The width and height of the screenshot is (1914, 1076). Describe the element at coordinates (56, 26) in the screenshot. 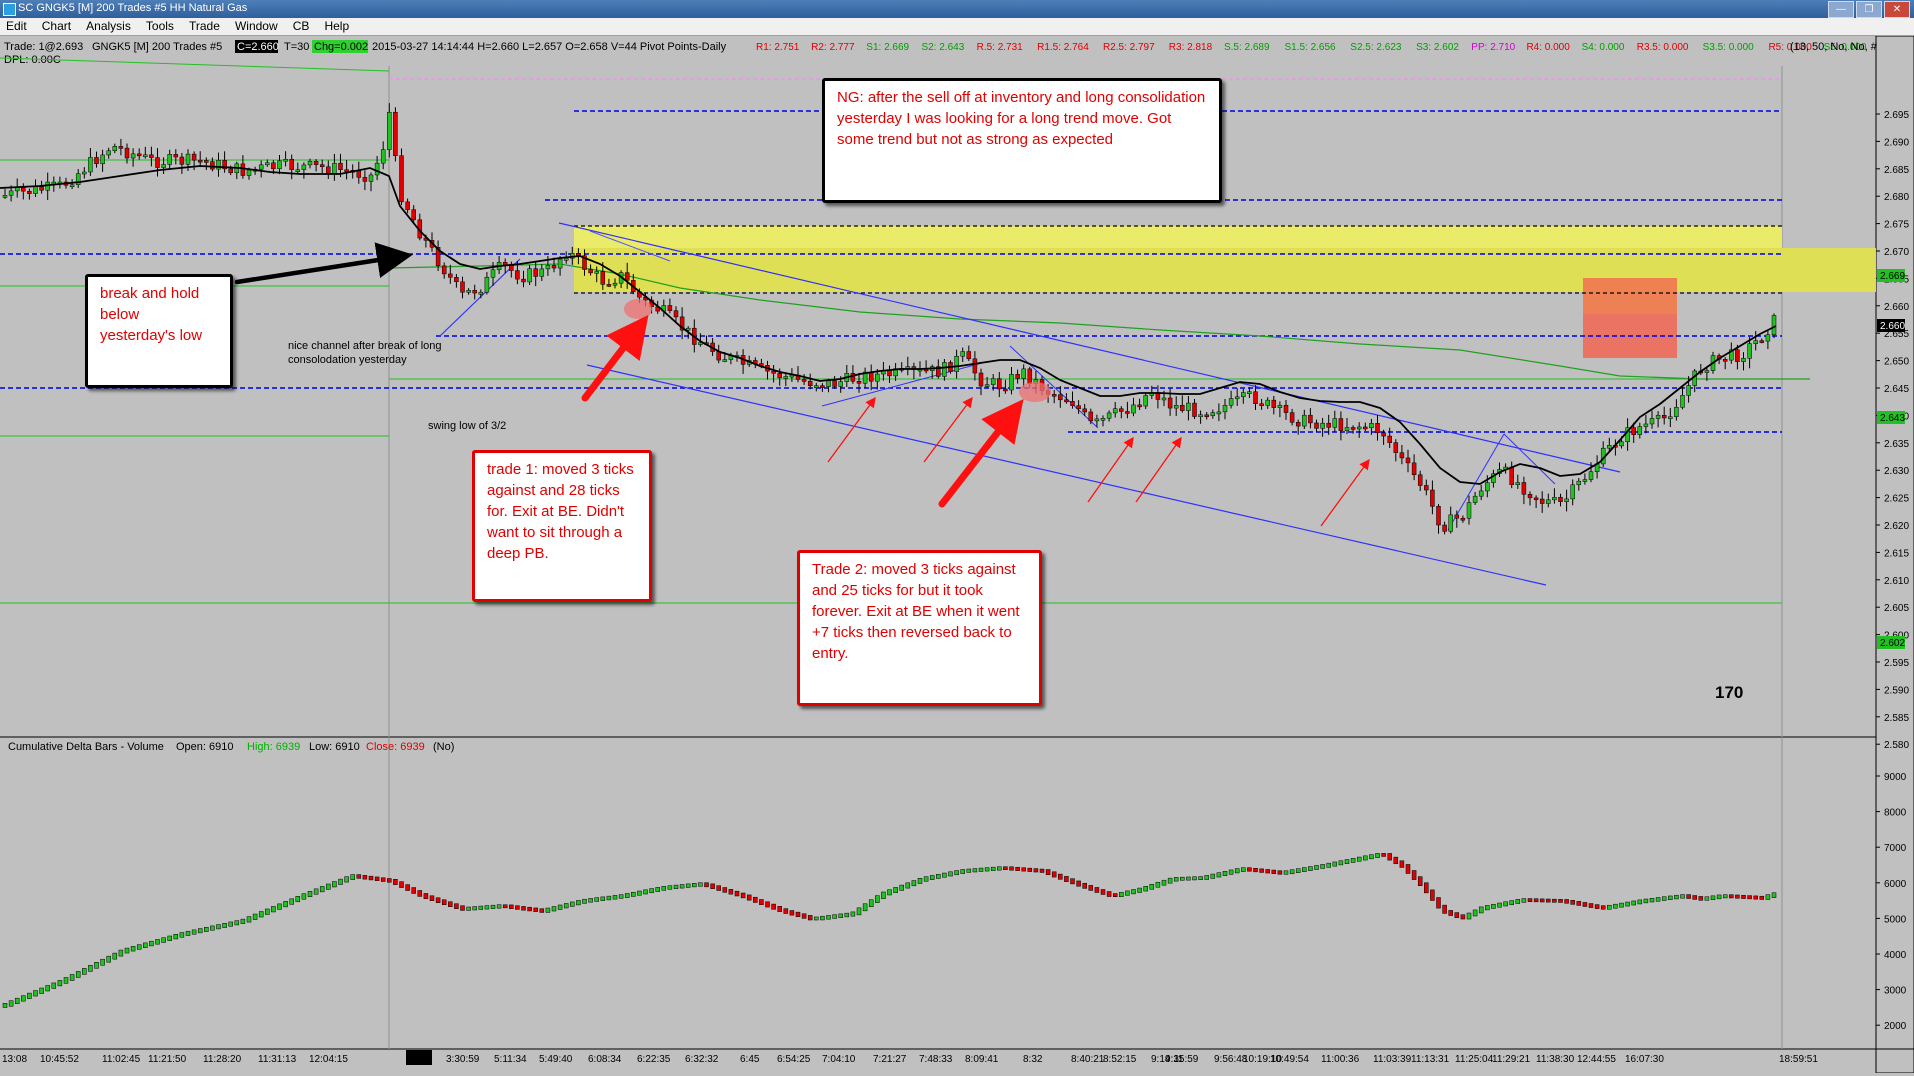

I see `menu-chart: Chart` at that location.